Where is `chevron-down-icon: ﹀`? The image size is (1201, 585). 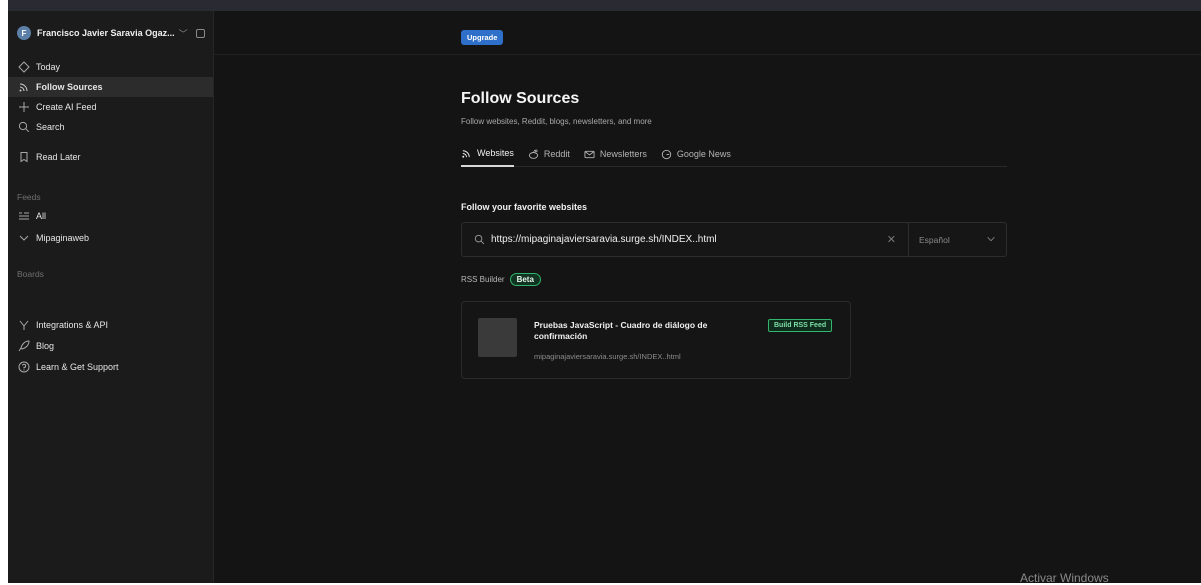 chevron-down-icon: ﹀ is located at coordinates (183, 33).